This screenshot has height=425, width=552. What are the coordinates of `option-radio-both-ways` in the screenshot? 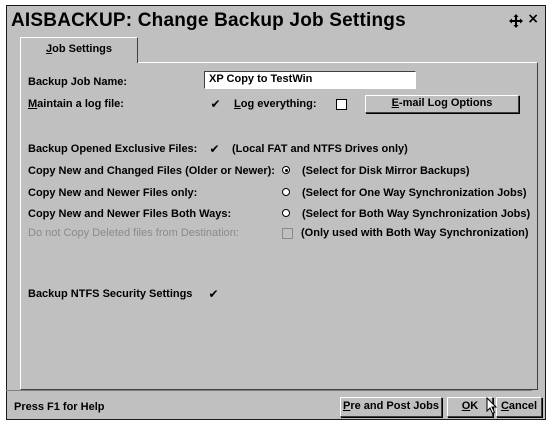 It's located at (286, 213).